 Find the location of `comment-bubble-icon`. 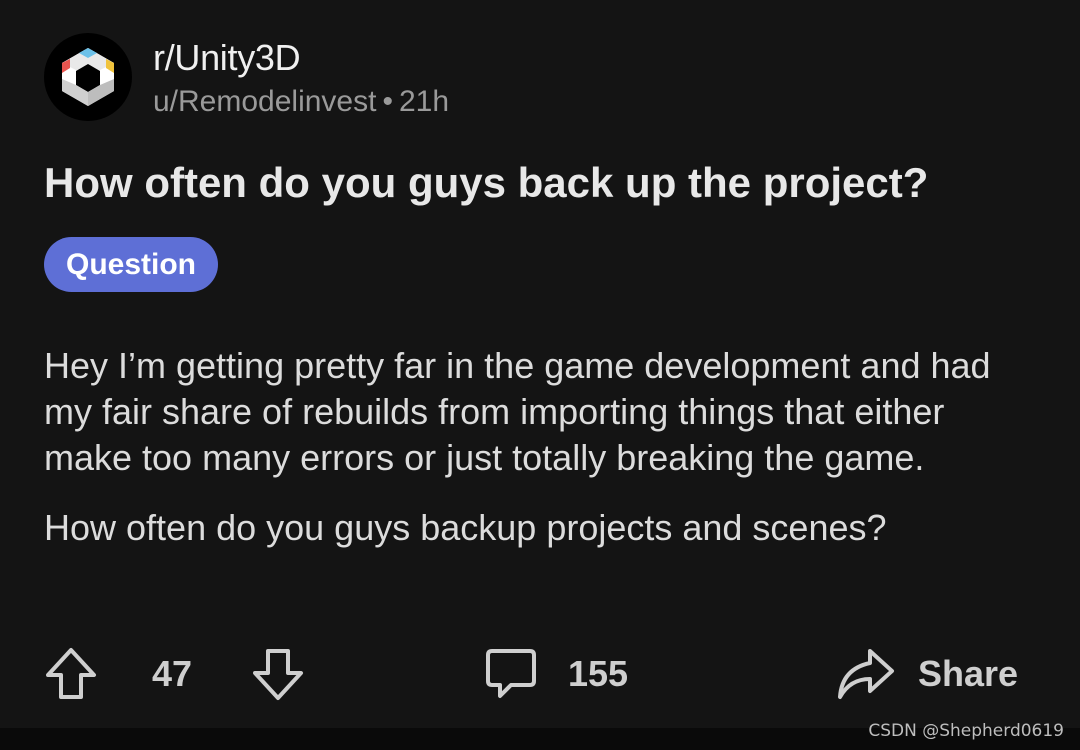

comment-bubble-icon is located at coordinates (511, 673).